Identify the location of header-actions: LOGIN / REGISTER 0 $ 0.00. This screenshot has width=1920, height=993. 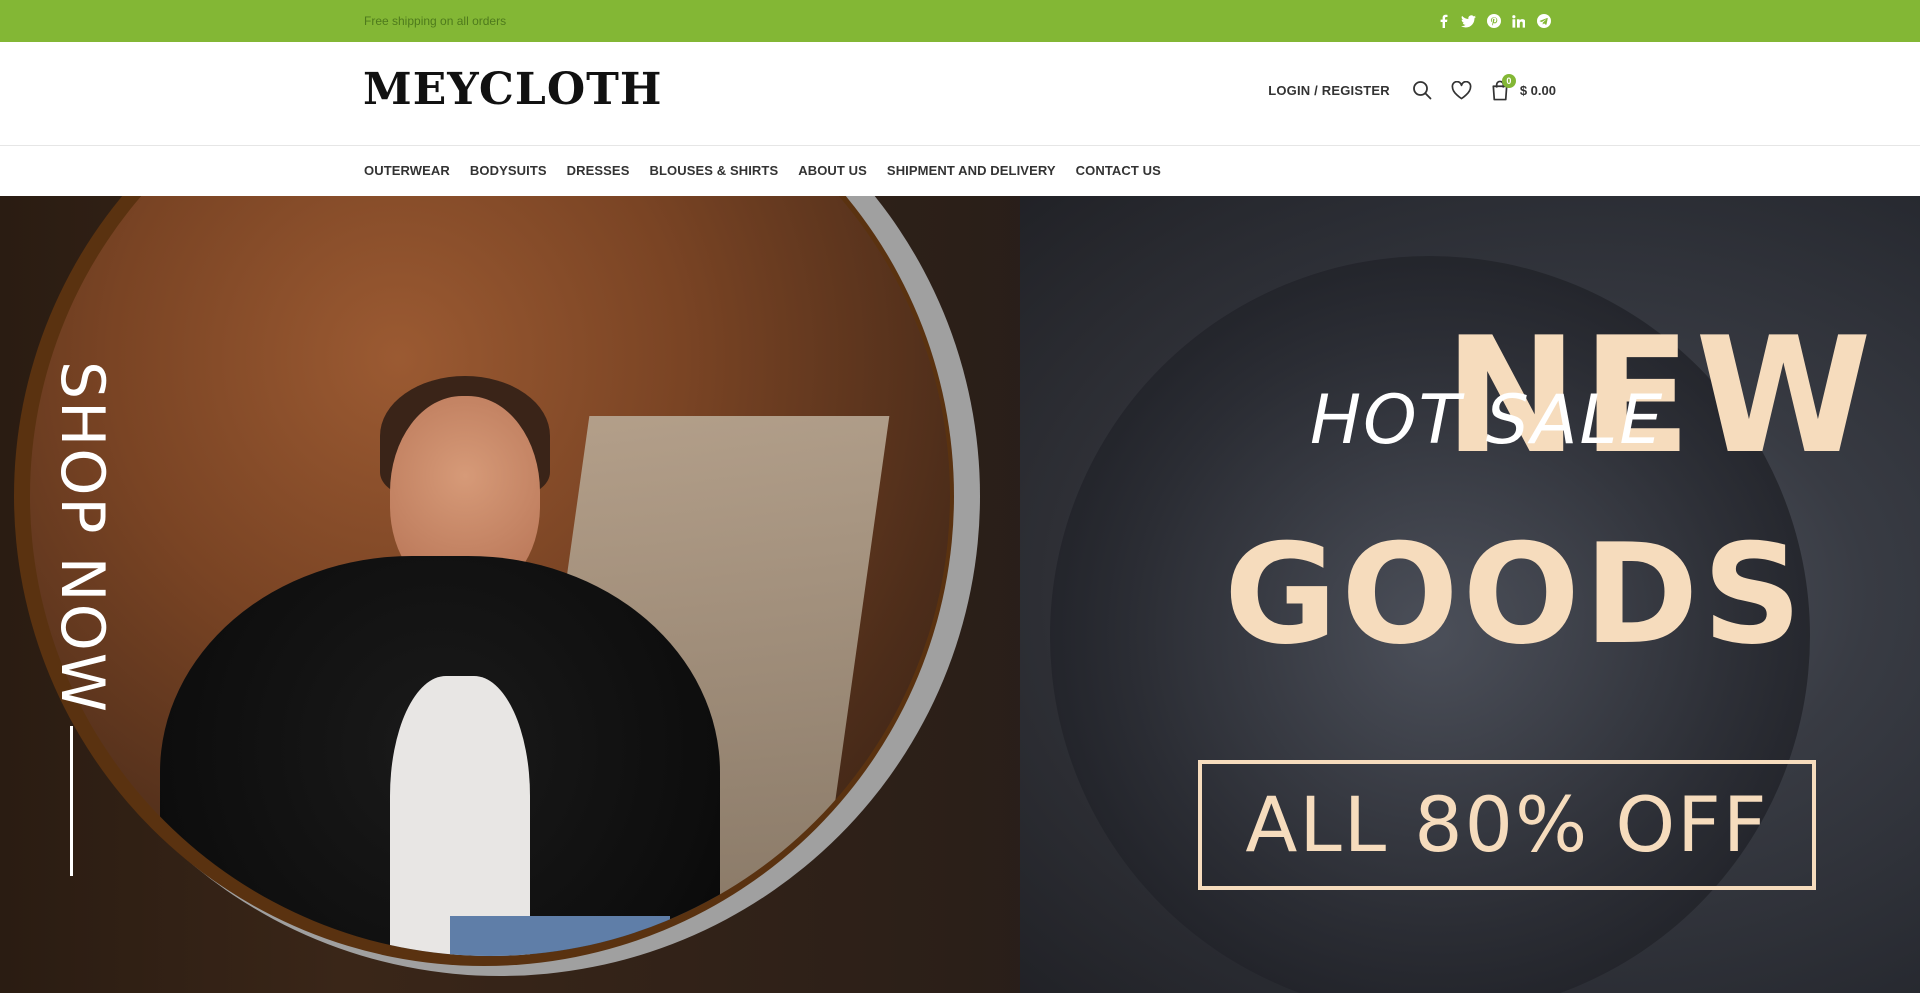
(1412, 87).